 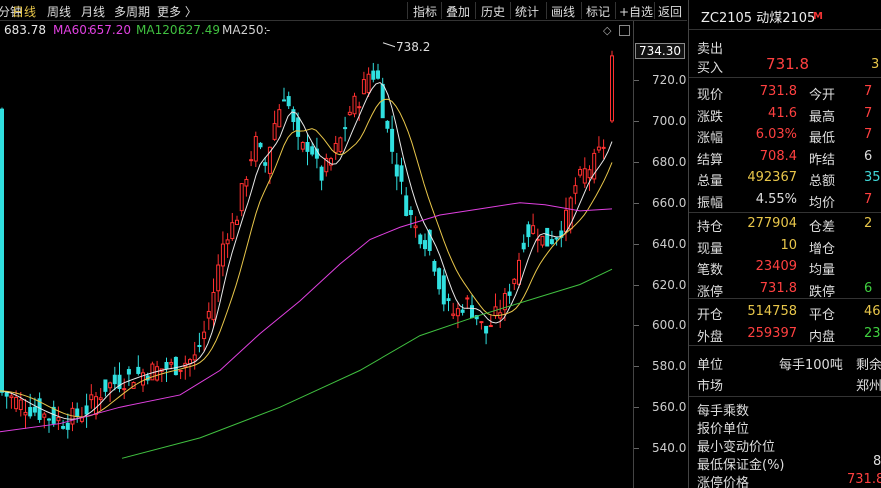 I want to click on stat-row: 涨跌 41.6 最高 7, so click(x=785, y=114).